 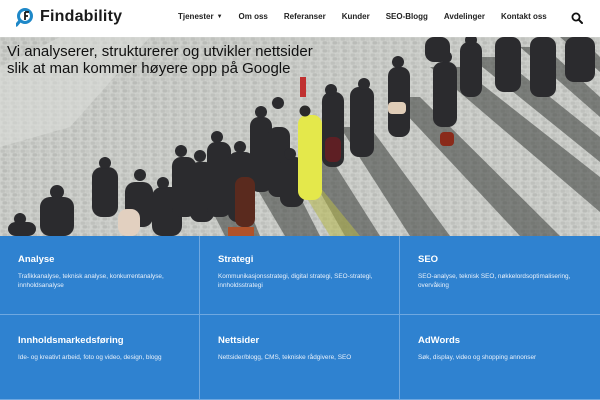 I want to click on nav-item-label: Kontakt oss, so click(x=523, y=16).